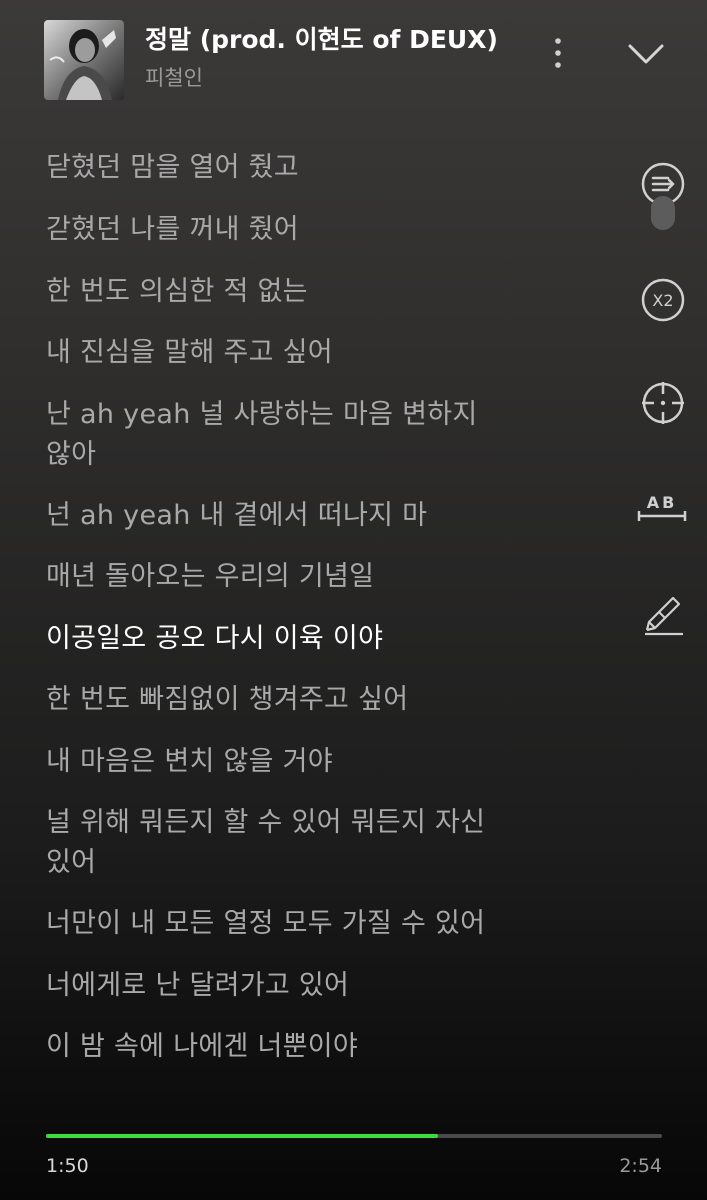 The height and width of the screenshot is (1200, 707). Describe the element at coordinates (84, 60) in the screenshot. I see `album-art` at that location.